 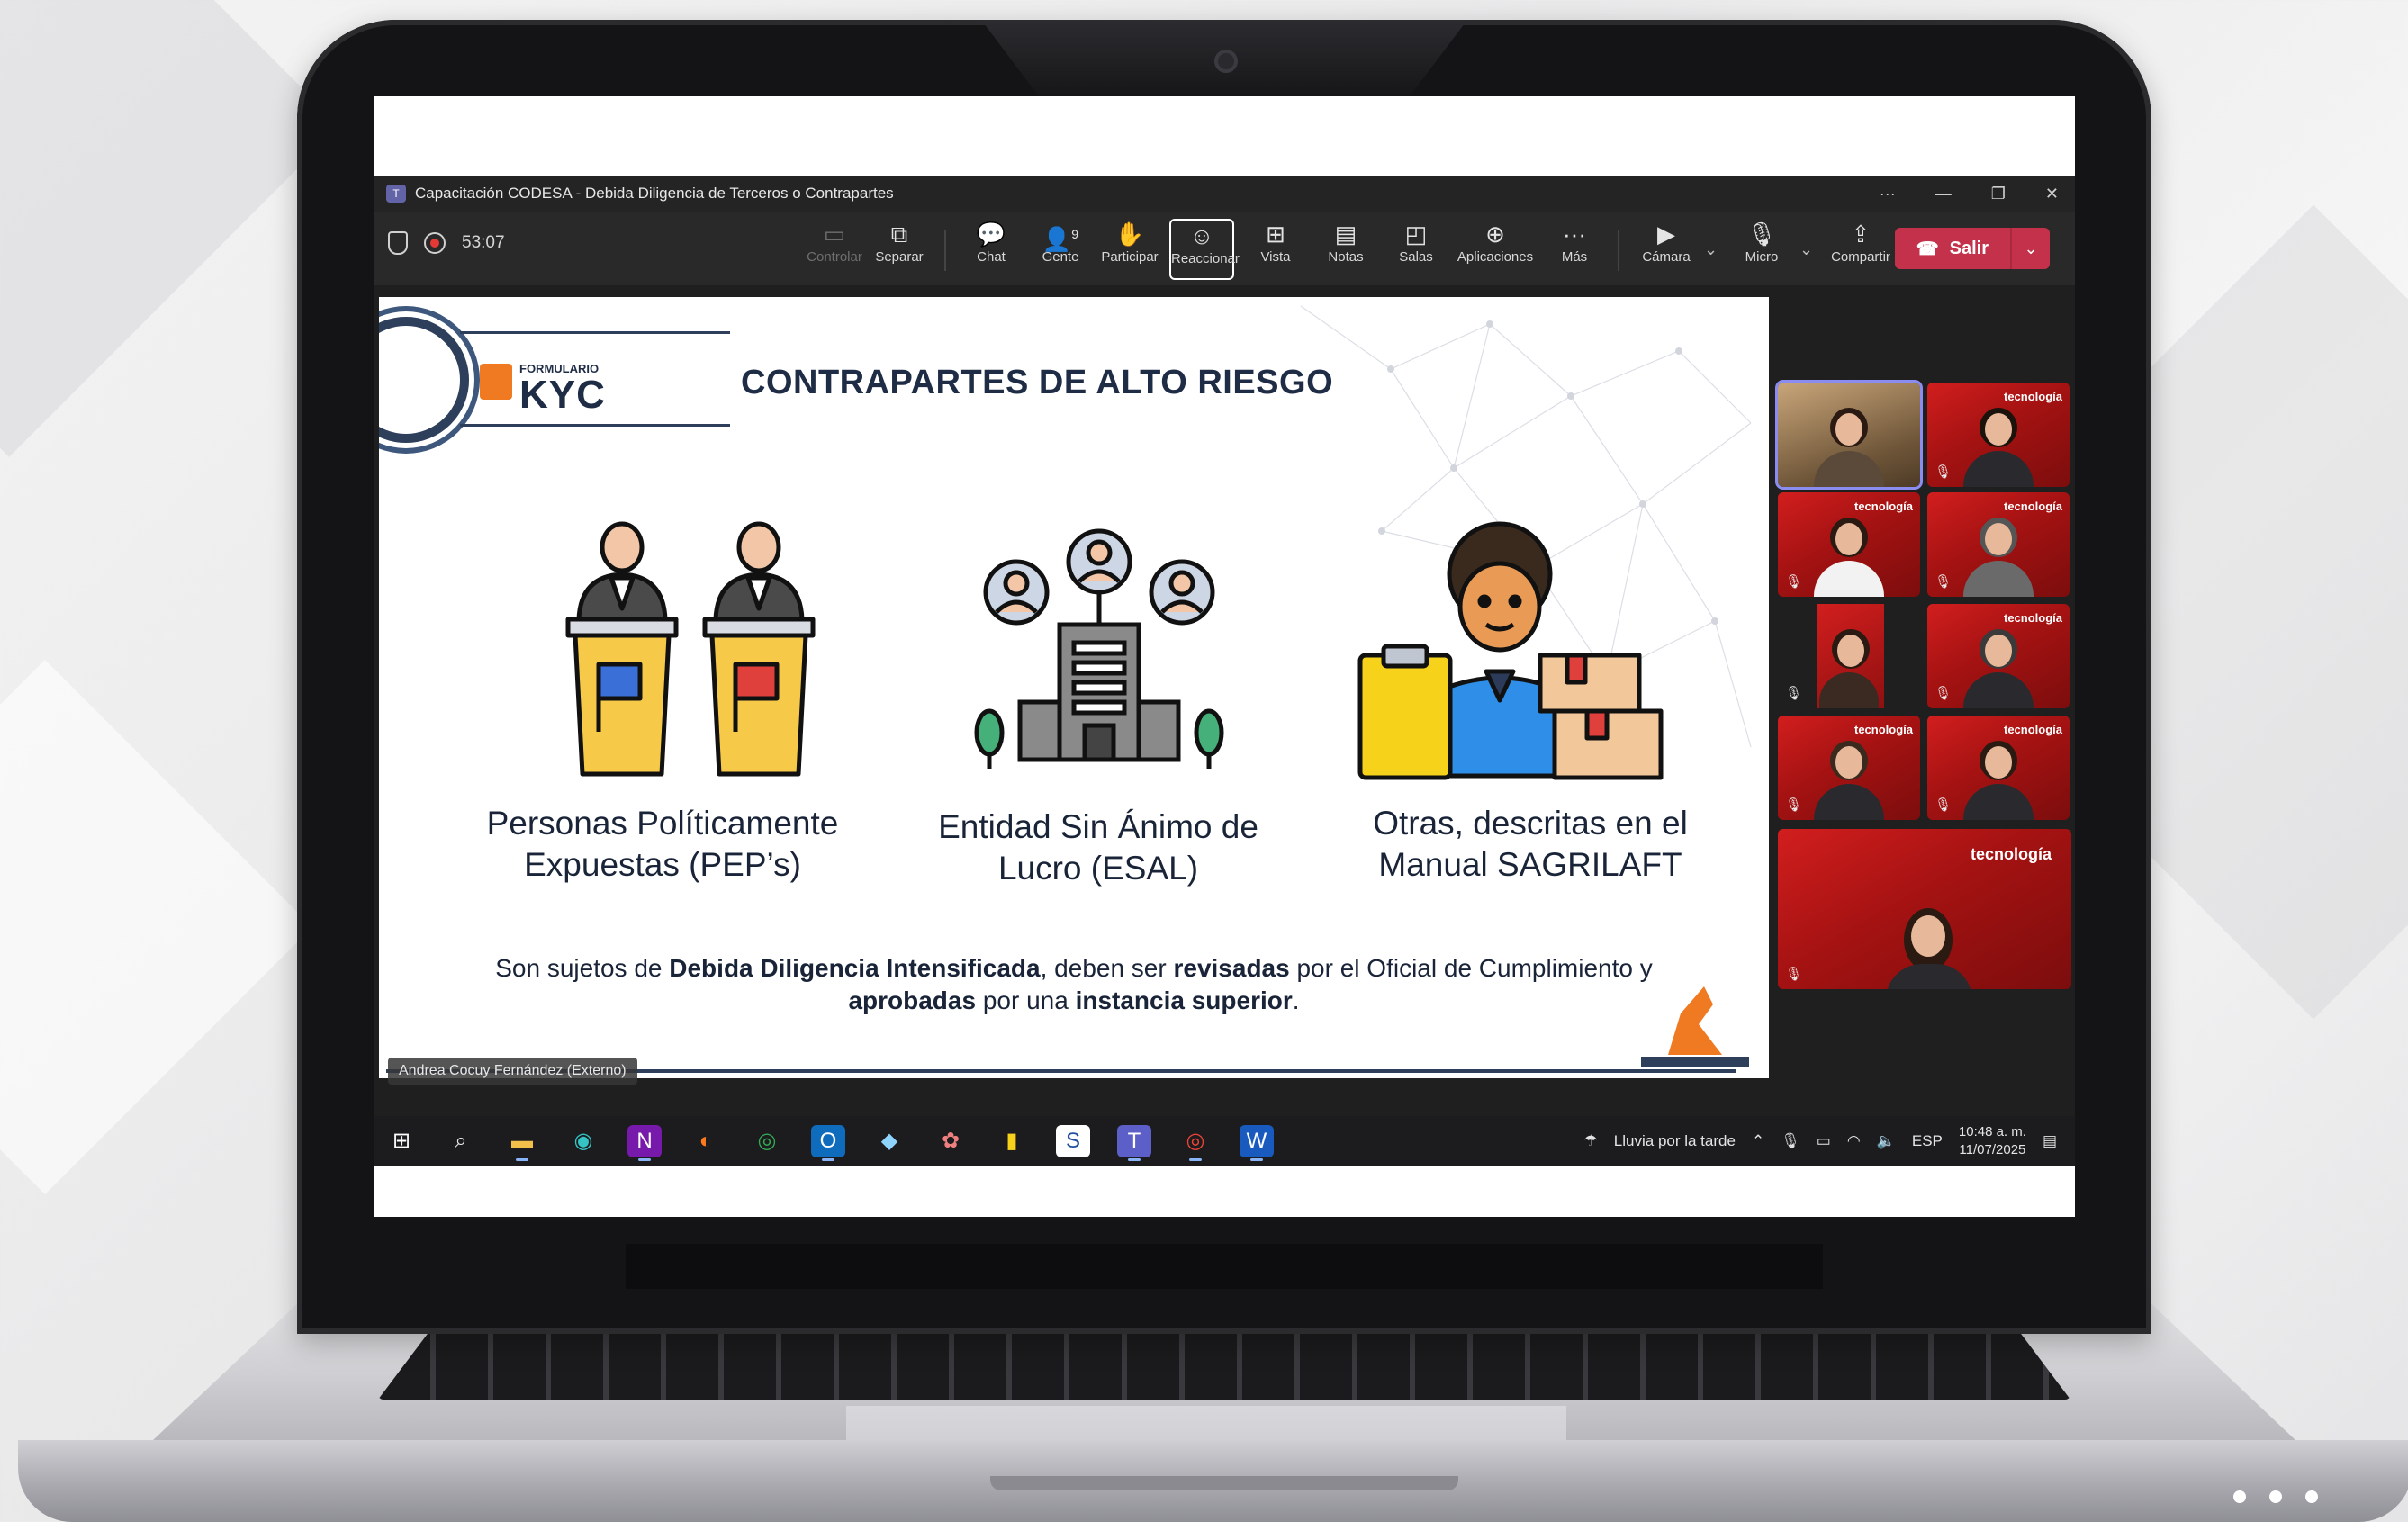 I want to click on mic-button: 🎙 Micro, so click(x=1762, y=249).